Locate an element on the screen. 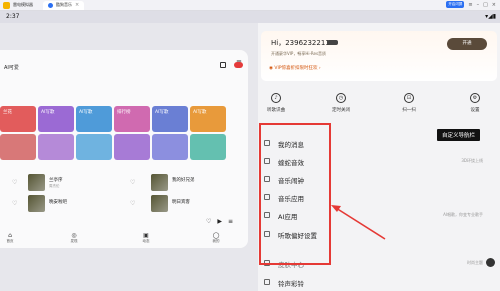 The width and height of the screenshot is (500, 291). menu-note: 3D环绕上线 is located at coordinates (472, 160).